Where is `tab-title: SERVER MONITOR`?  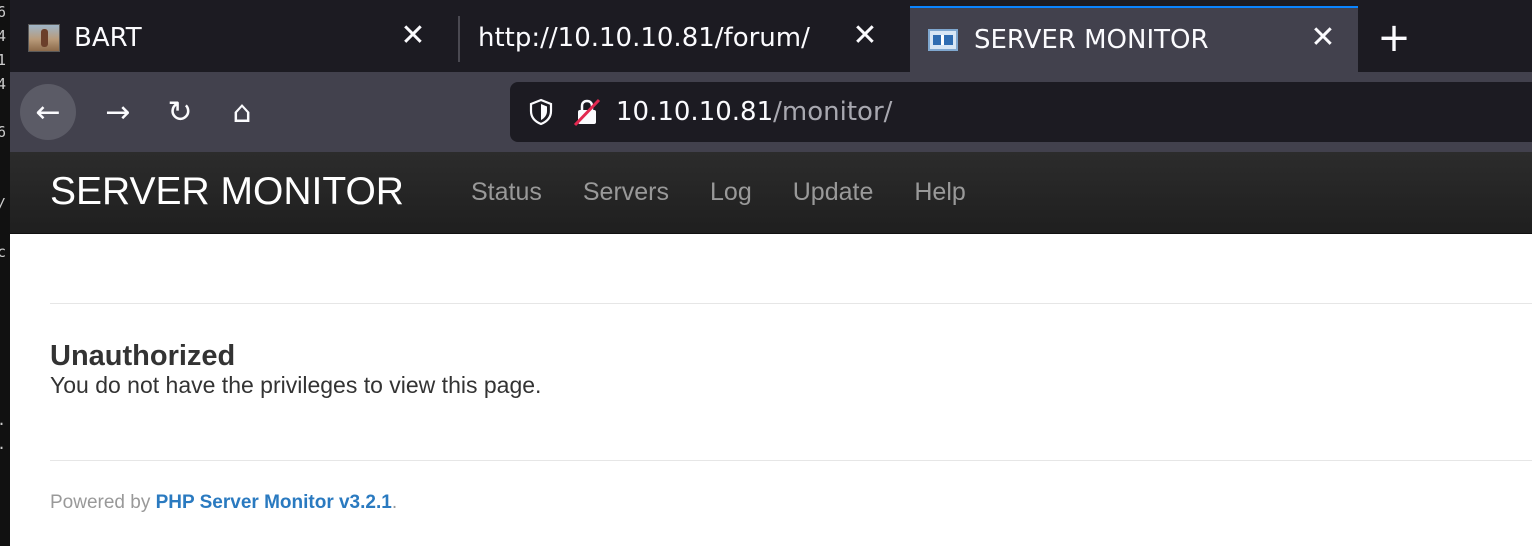 tab-title: SERVER MONITOR is located at coordinates (1091, 40).